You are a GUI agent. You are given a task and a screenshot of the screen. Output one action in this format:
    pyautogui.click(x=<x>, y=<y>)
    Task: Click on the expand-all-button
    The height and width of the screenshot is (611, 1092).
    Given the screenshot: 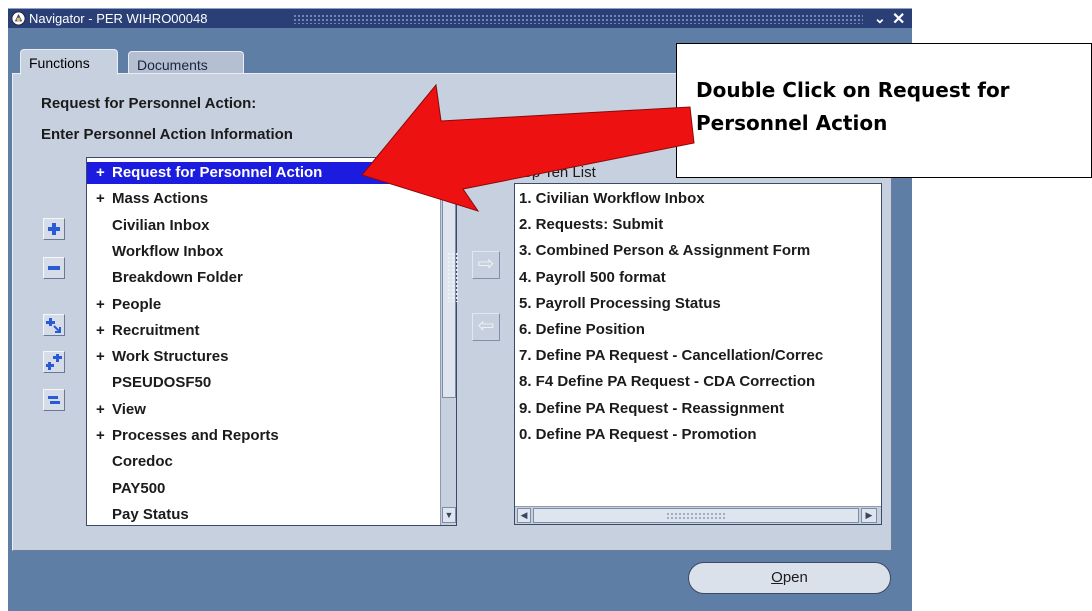 What is the action you would take?
    pyautogui.click(x=54, y=362)
    